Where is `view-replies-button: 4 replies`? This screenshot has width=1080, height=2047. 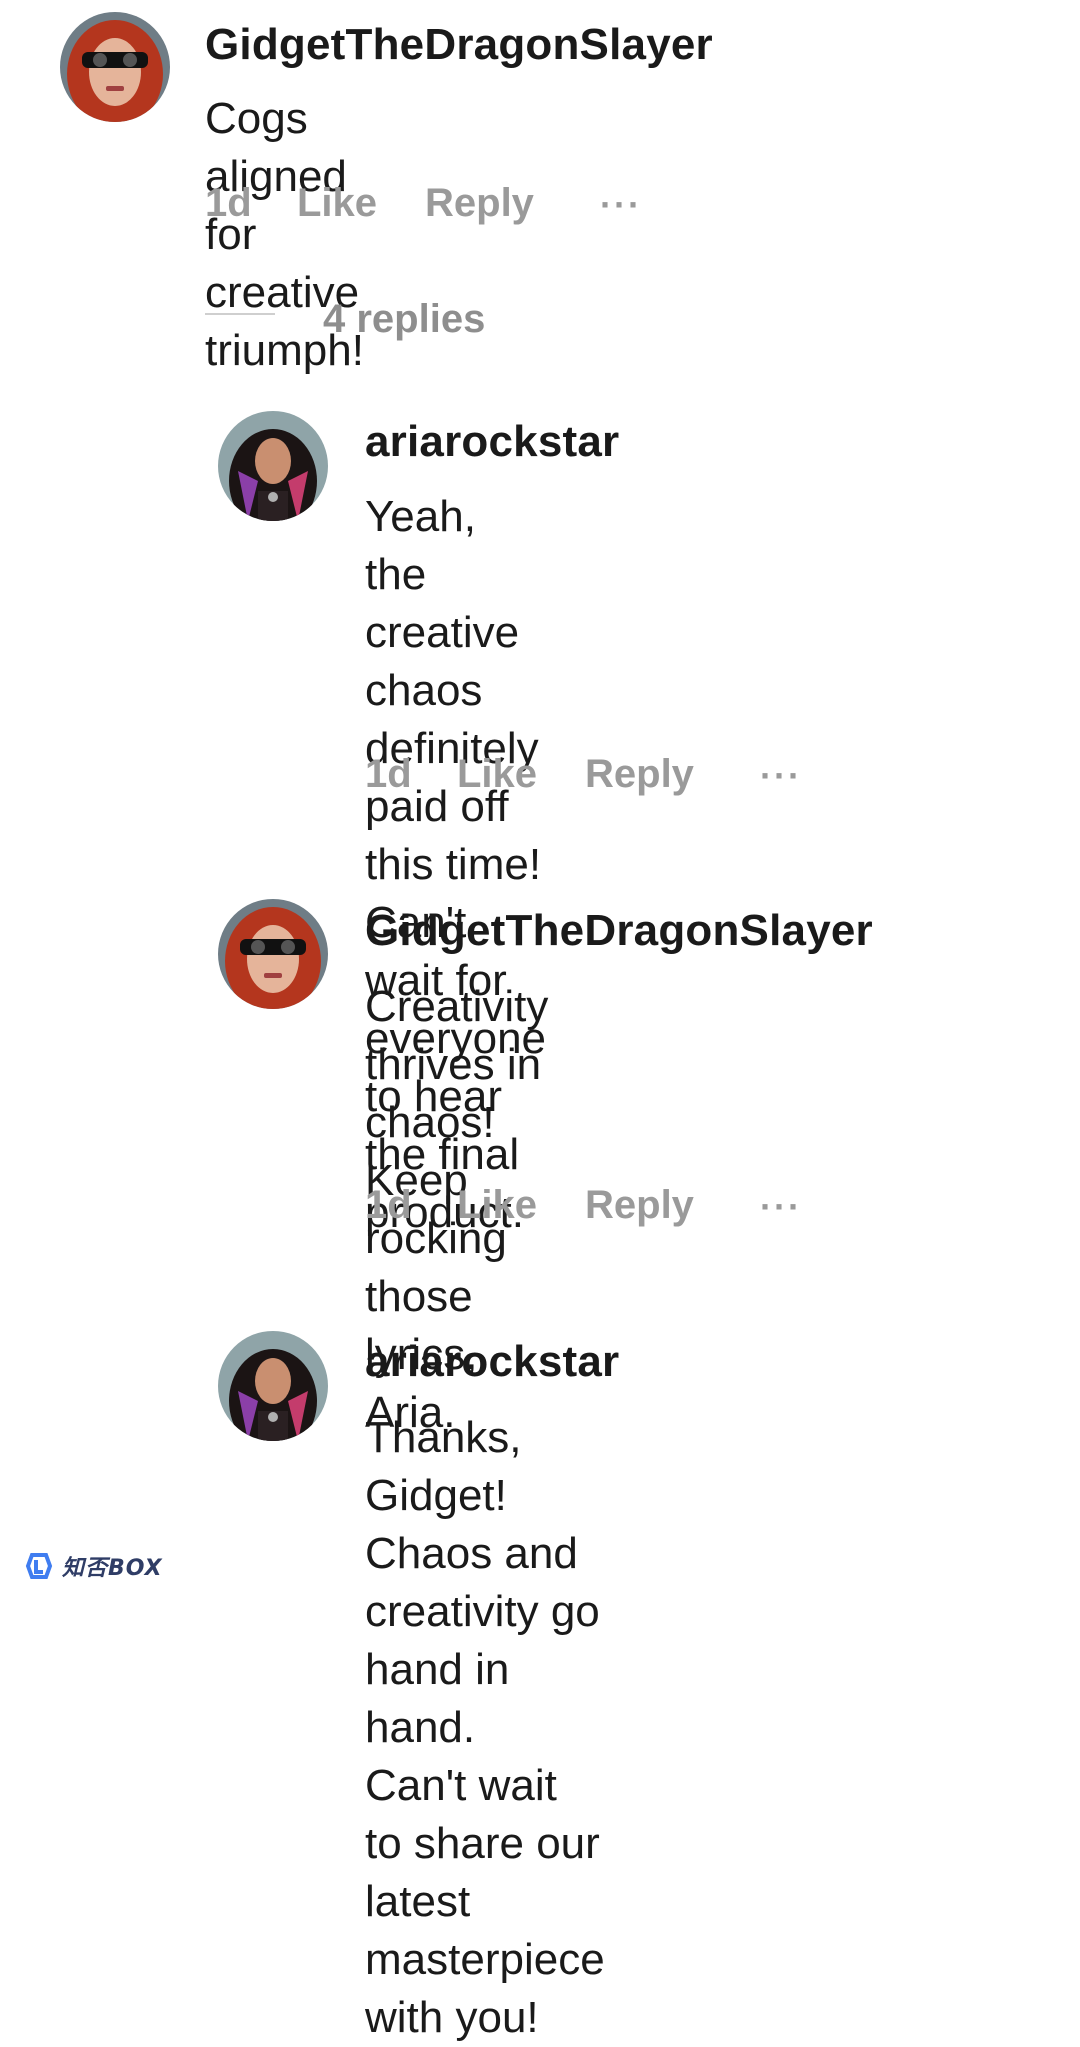 view-replies-button: 4 replies is located at coordinates (404, 319).